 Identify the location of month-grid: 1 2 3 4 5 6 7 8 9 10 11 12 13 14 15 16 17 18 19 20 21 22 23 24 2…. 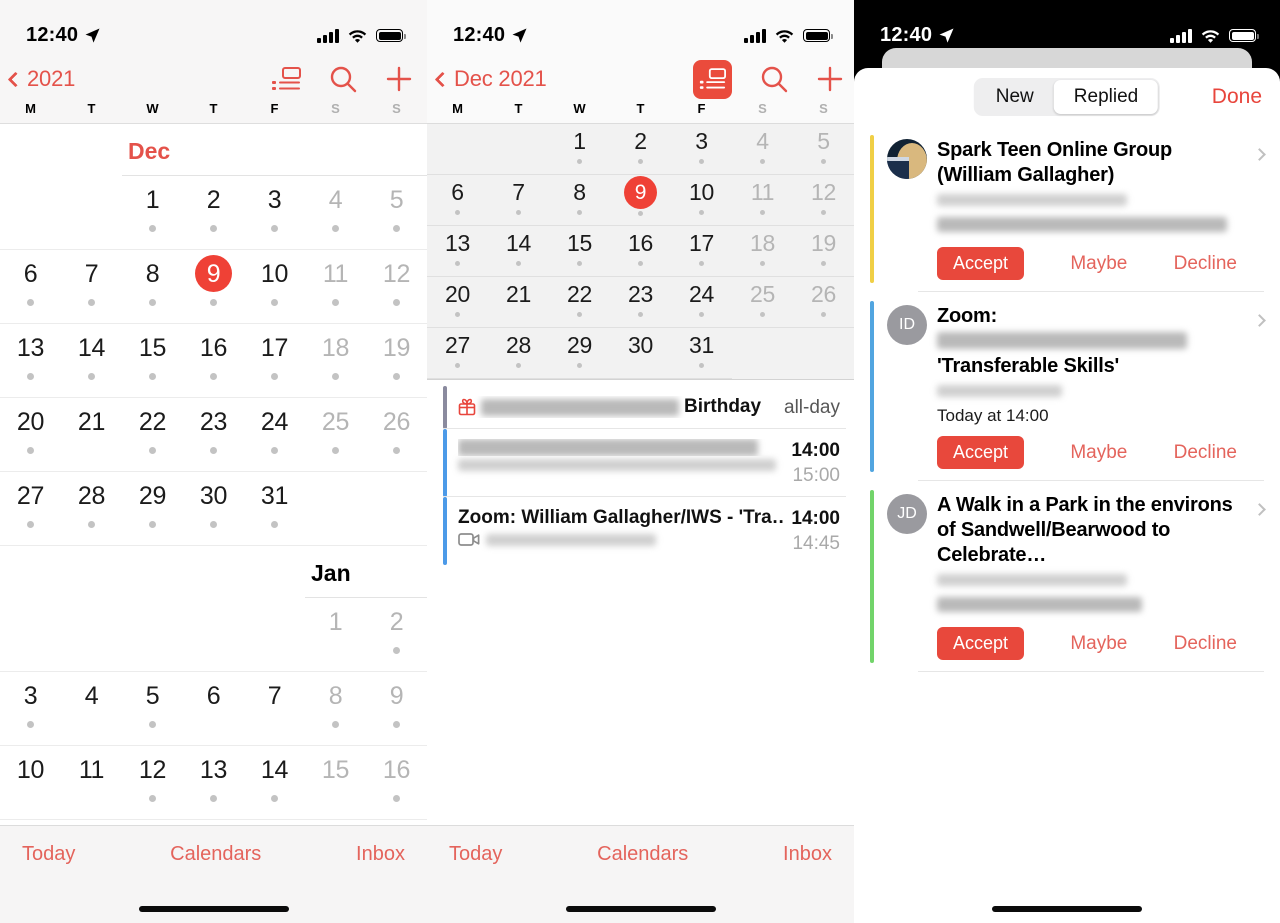
(640, 251).